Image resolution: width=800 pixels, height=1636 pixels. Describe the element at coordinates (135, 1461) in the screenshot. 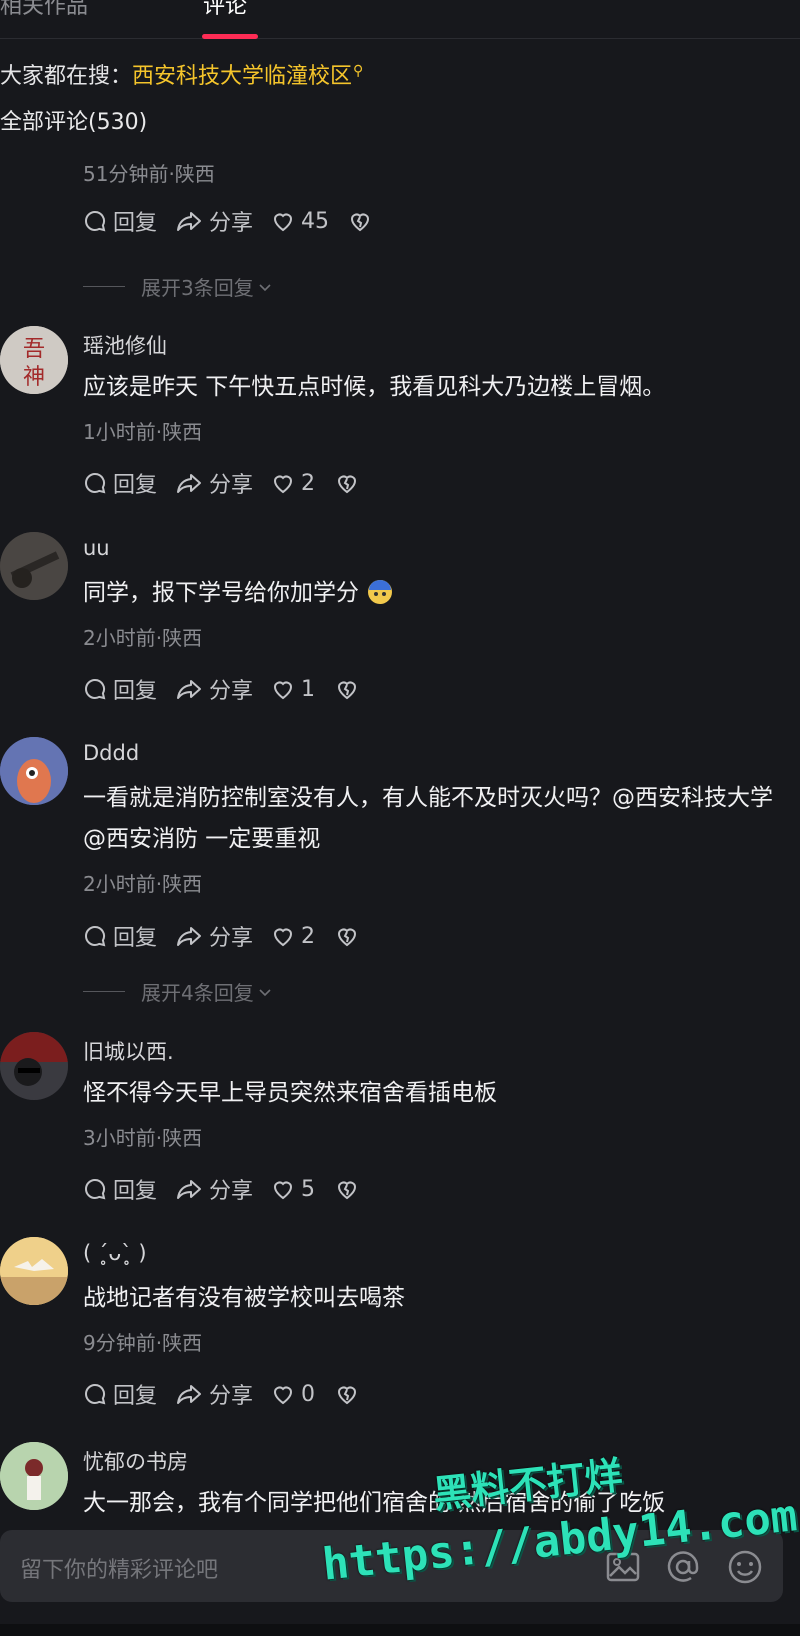

I see `comment-username: 忧郁の书房` at that location.